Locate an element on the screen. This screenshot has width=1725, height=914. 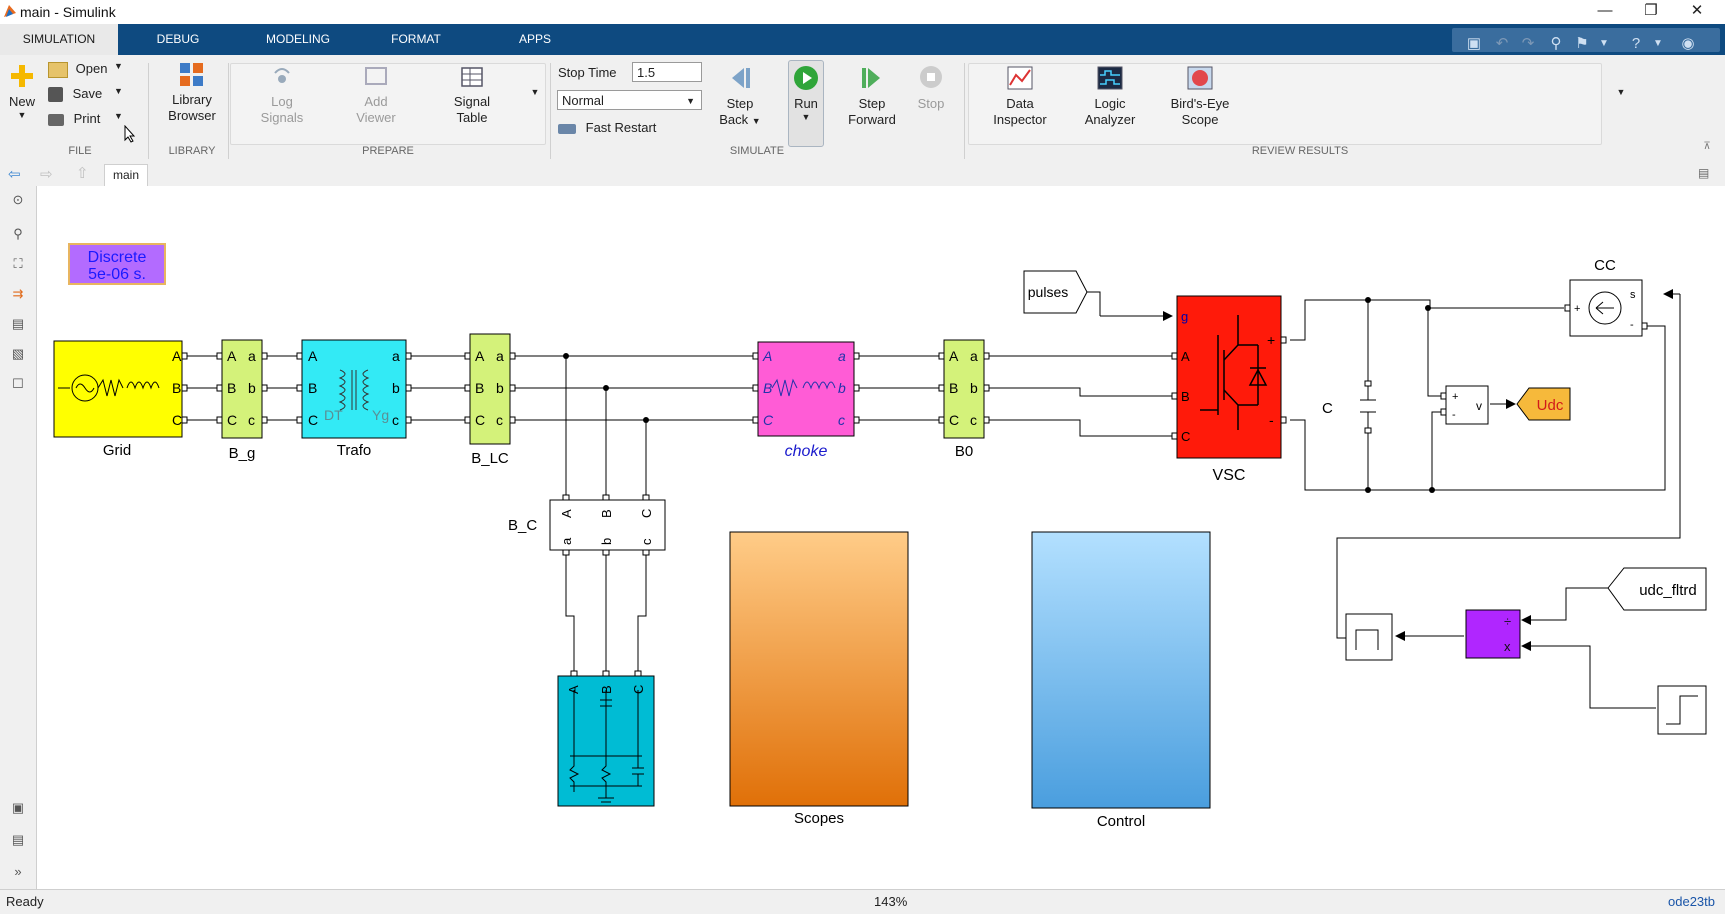
up-arrow-icon: ⇧ is located at coordinates (82, 173).